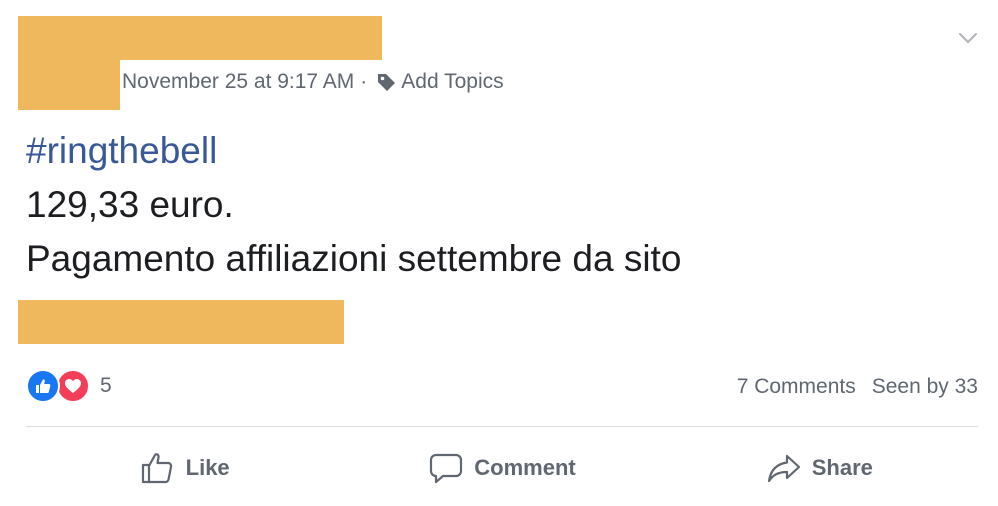 This screenshot has height=506, width=998. I want to click on love-reaction-icon, so click(73, 386).